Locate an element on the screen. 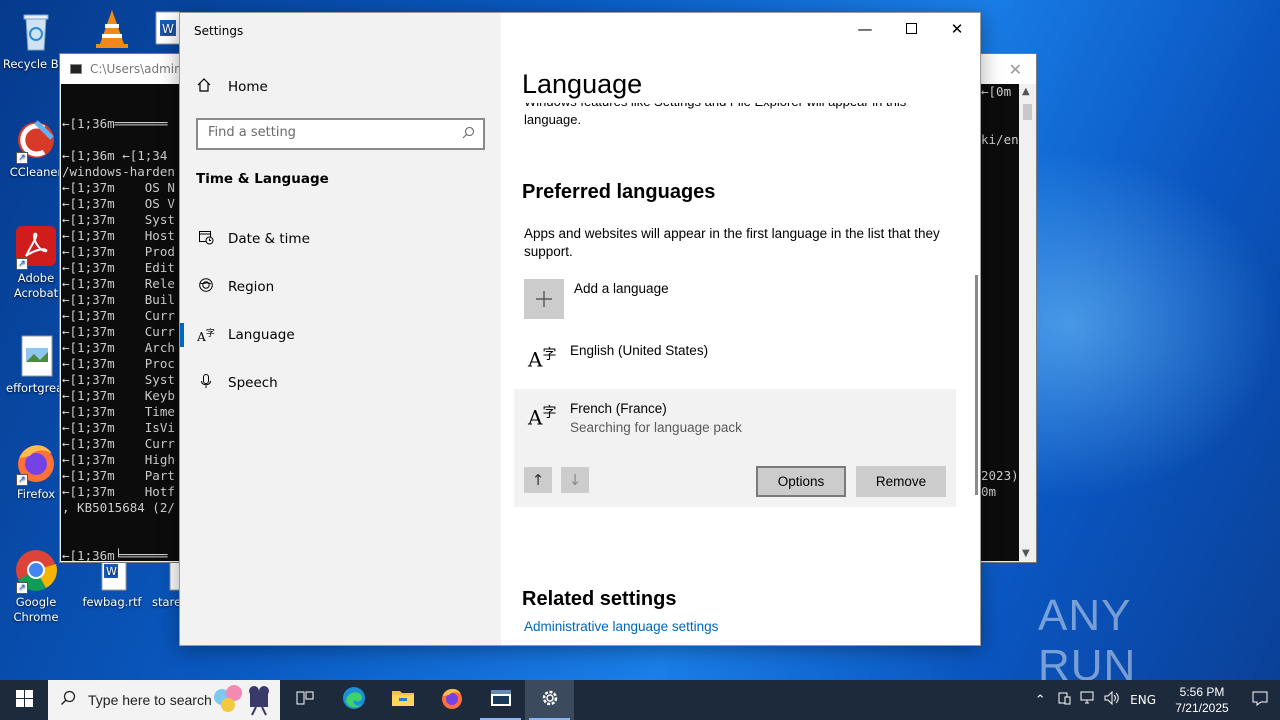 The image size is (1280, 720). network-device-icon is located at coordinates (1064, 700).